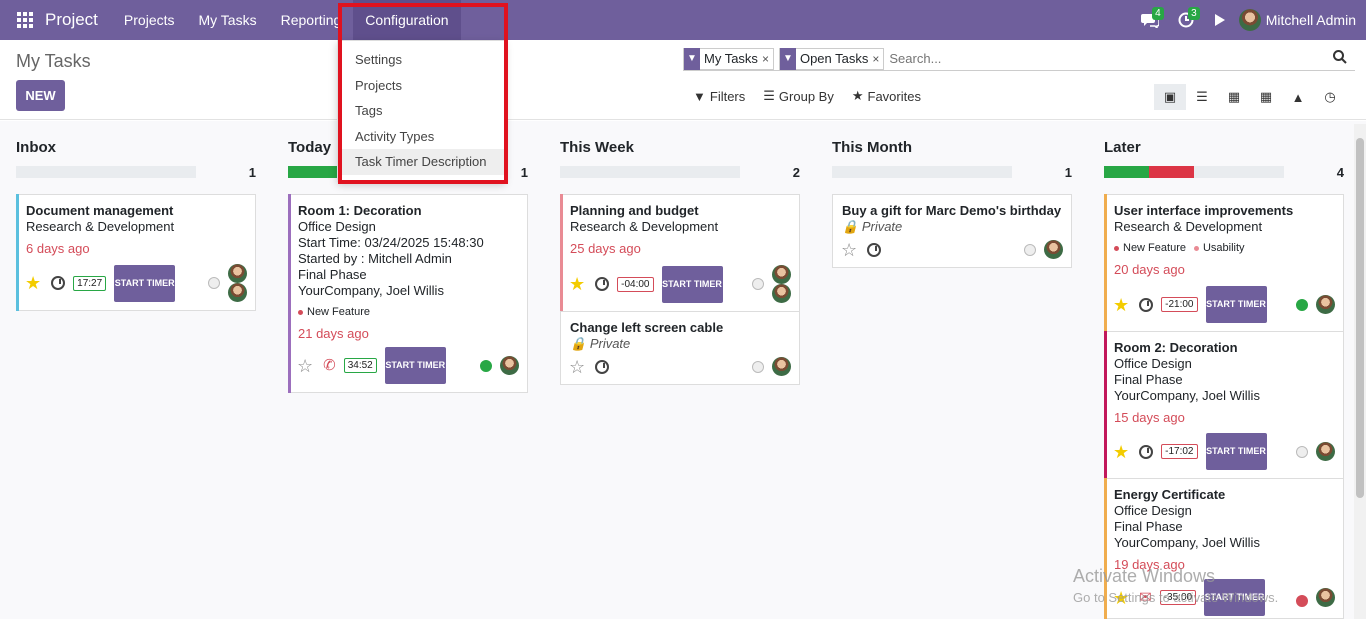 This screenshot has width=1366, height=619. What do you see at coordinates (1298, 97) in the screenshot?
I see `graph-view-icon: ▲` at bounding box center [1298, 97].